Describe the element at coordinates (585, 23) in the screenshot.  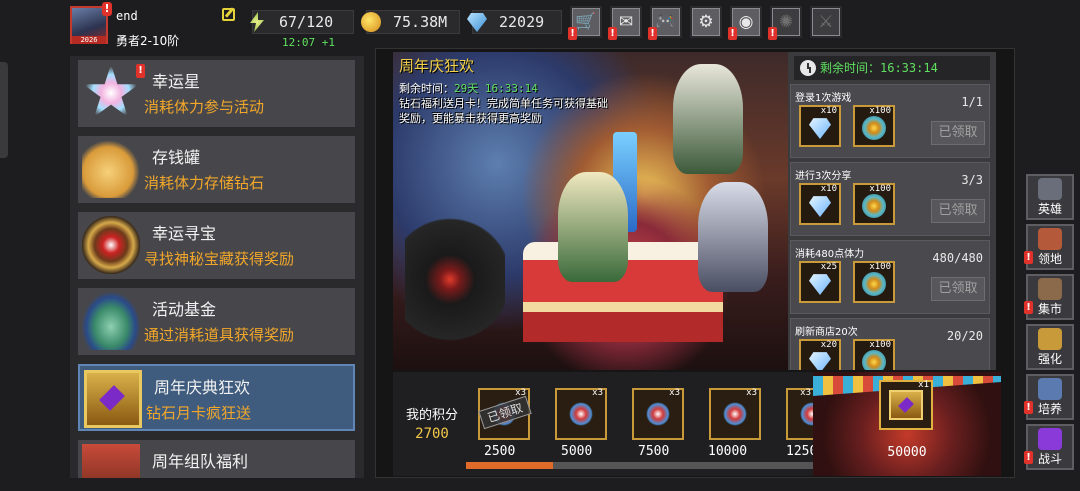
I see `shop-cart-button: 🛒!` at that location.